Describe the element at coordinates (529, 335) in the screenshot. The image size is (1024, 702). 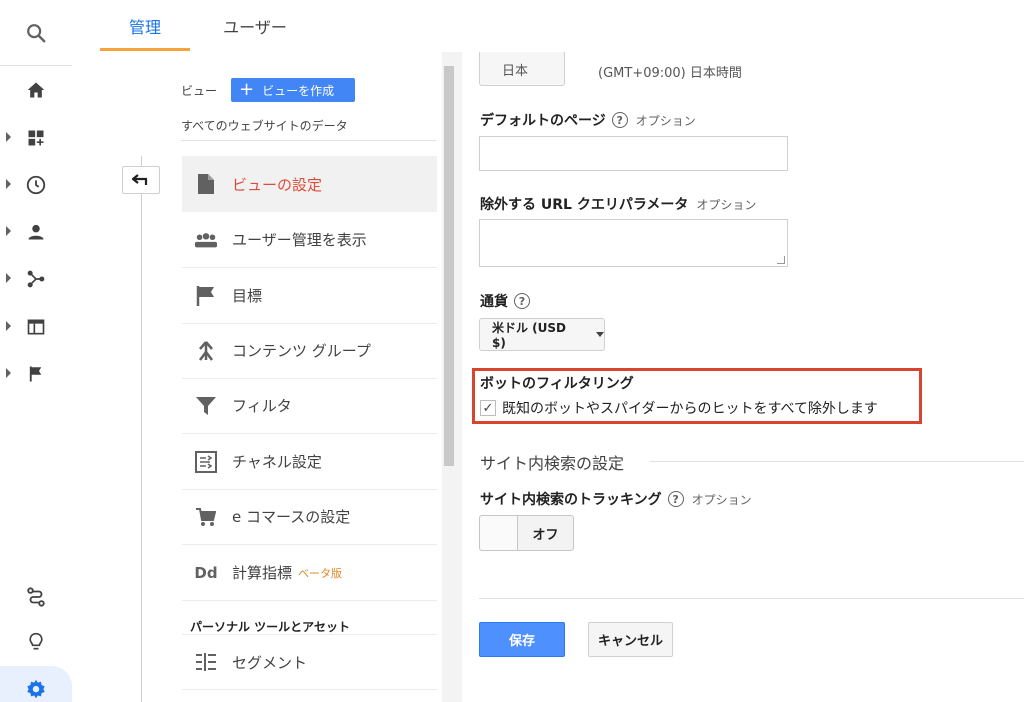
I see `currency-value: 米ドル (USD $)` at that location.